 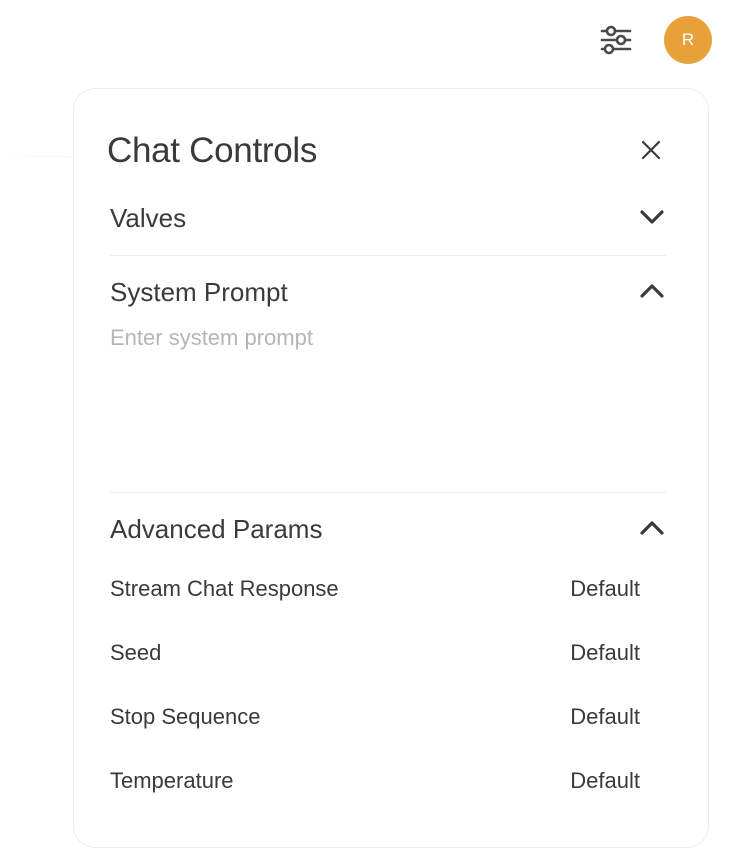 I want to click on param-row-stop-sequence: Stop Sequence Default, so click(x=375, y=717).